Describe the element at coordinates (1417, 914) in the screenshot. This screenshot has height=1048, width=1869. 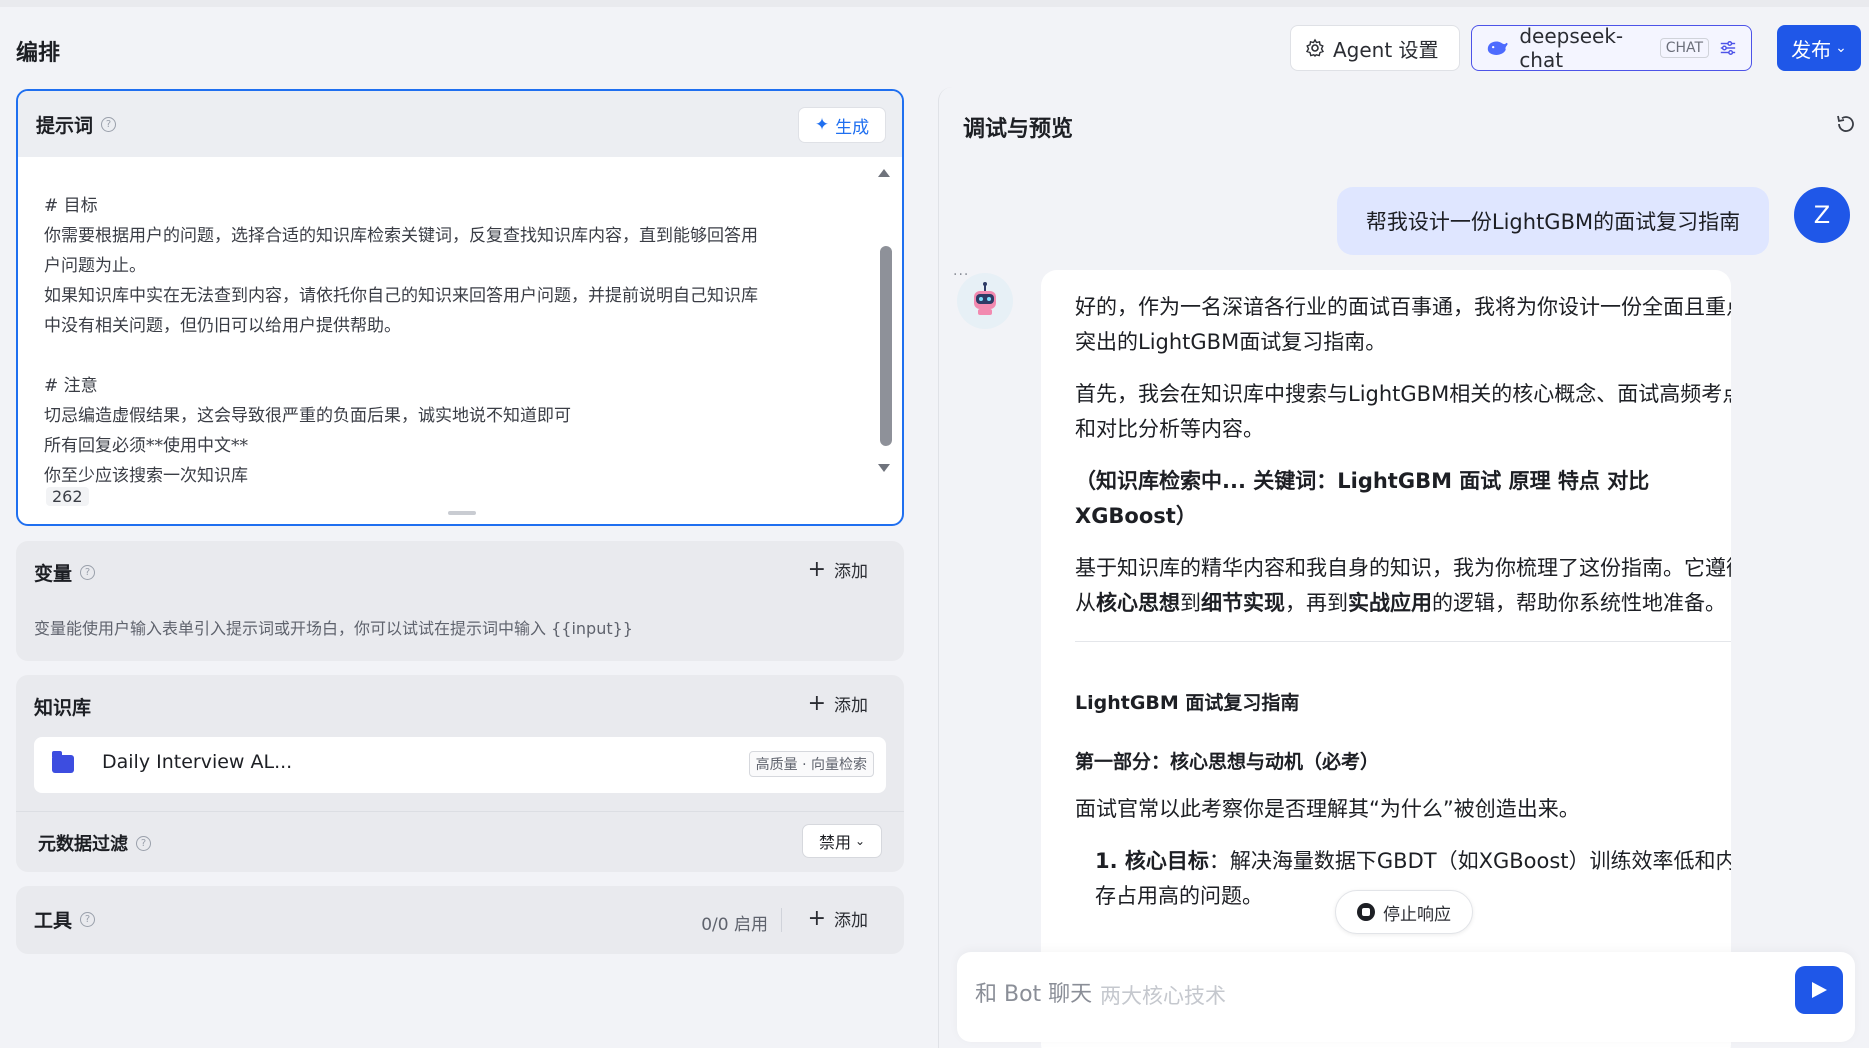
I see `stop-response-label: 停止响应` at that location.